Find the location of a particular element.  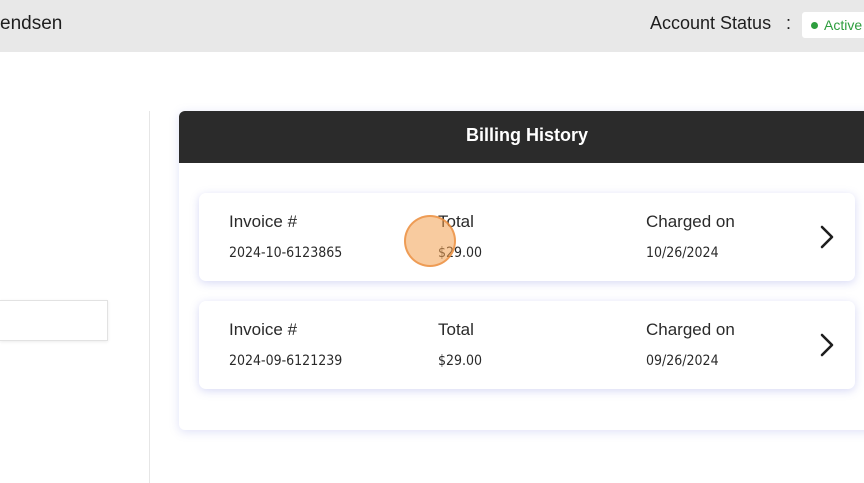

invoice-number: 2024-09-6121239 is located at coordinates (286, 361).